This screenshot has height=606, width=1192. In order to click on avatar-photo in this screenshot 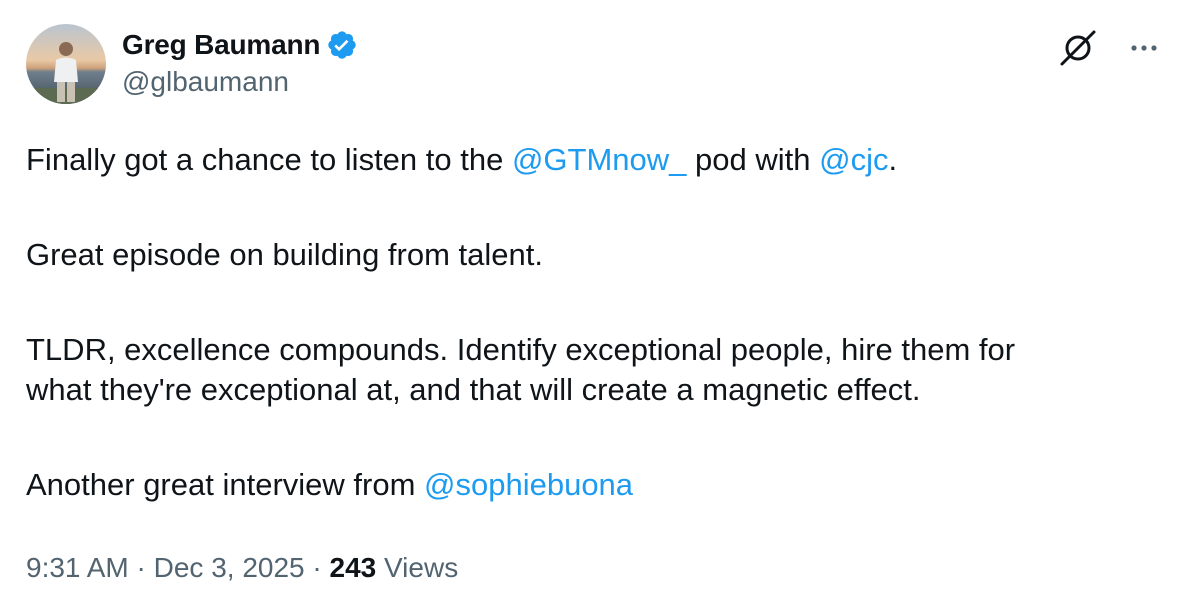, I will do `click(66, 64)`.